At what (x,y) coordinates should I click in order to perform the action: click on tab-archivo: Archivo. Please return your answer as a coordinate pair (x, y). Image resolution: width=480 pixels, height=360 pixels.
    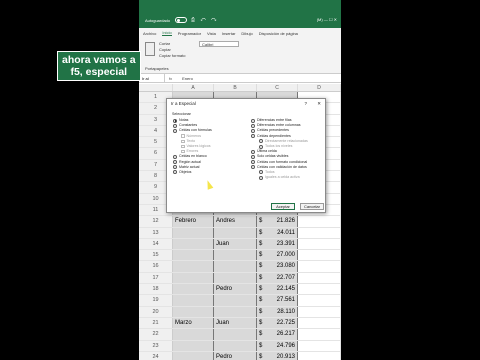
    Looking at the image, I should click on (149, 33).